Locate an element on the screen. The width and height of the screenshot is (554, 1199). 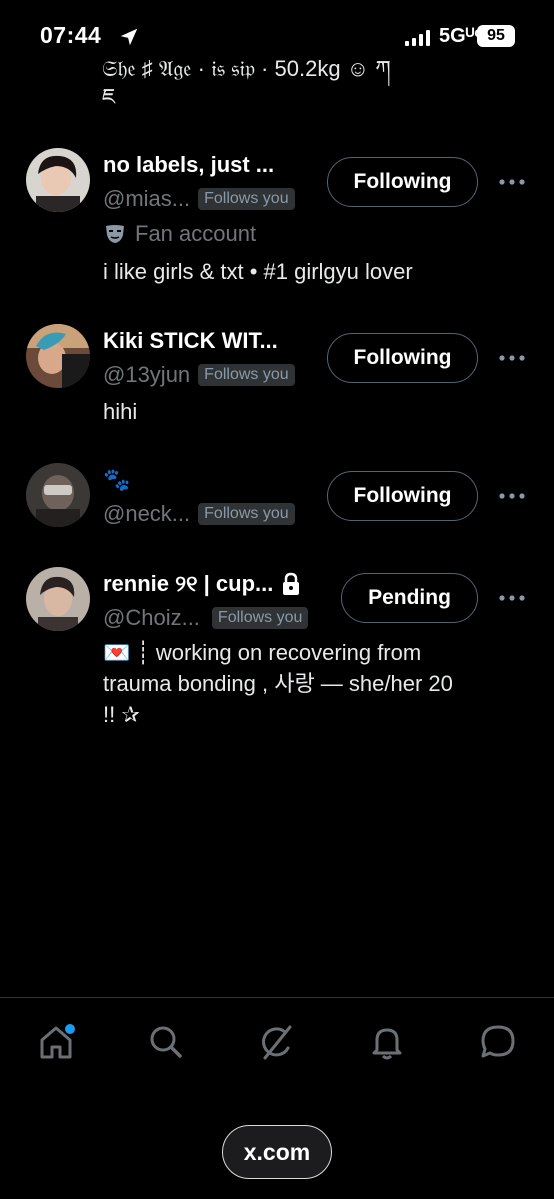
network-type: 5Gᵁᶜ is located at coordinates (460, 36).